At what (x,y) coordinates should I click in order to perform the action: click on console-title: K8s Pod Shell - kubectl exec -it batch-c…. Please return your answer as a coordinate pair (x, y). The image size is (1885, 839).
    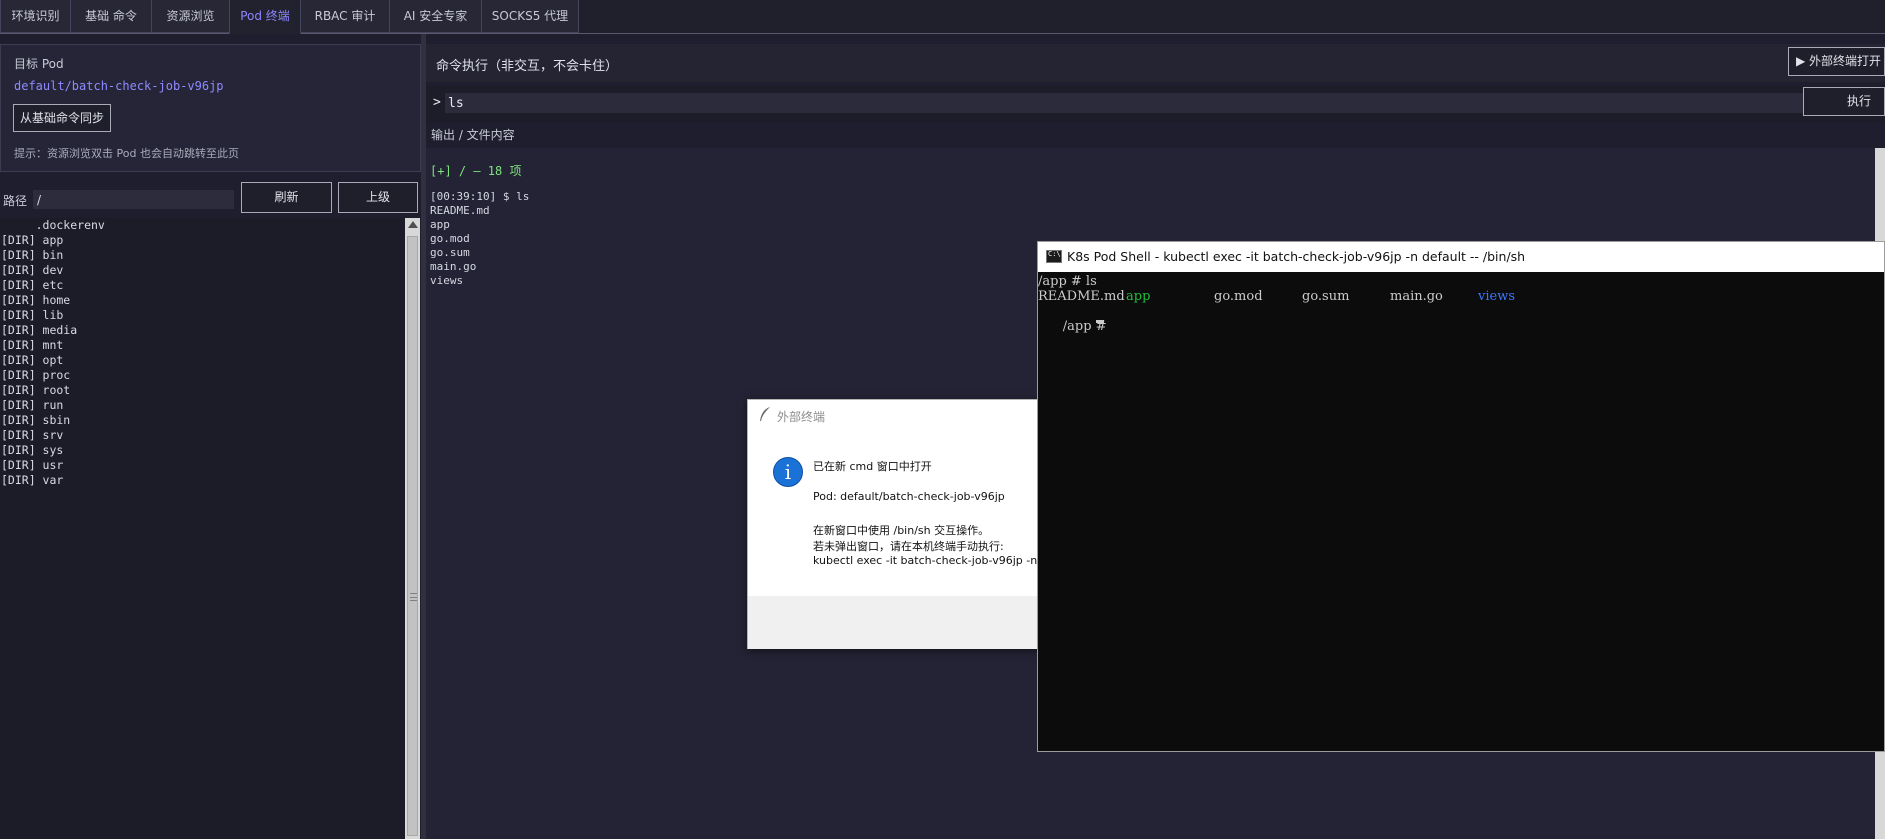
    Looking at the image, I should click on (1296, 256).